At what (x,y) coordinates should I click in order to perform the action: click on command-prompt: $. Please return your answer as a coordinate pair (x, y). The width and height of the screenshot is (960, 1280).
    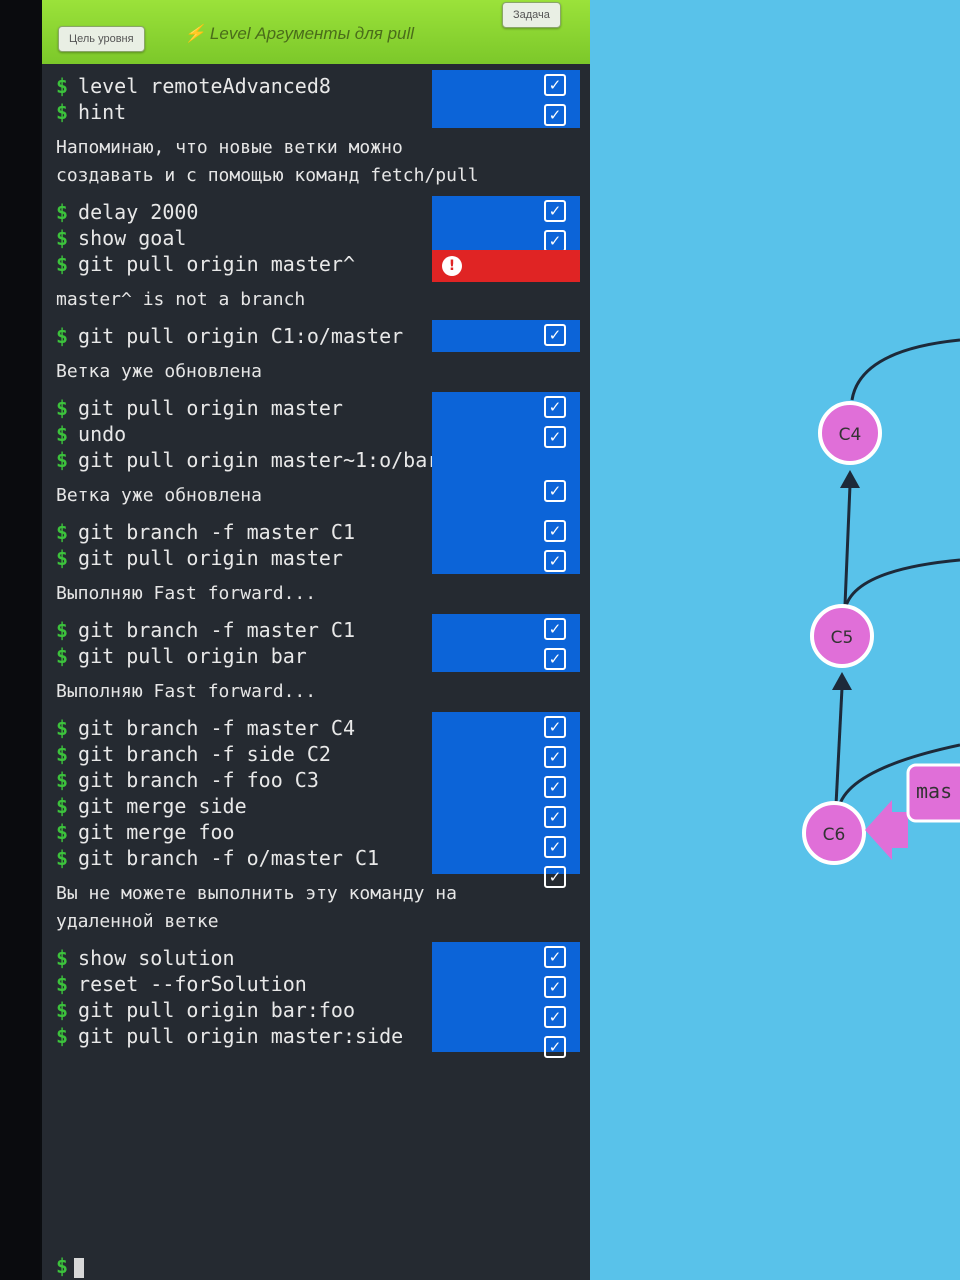
    Looking at the image, I should click on (70, 1266).